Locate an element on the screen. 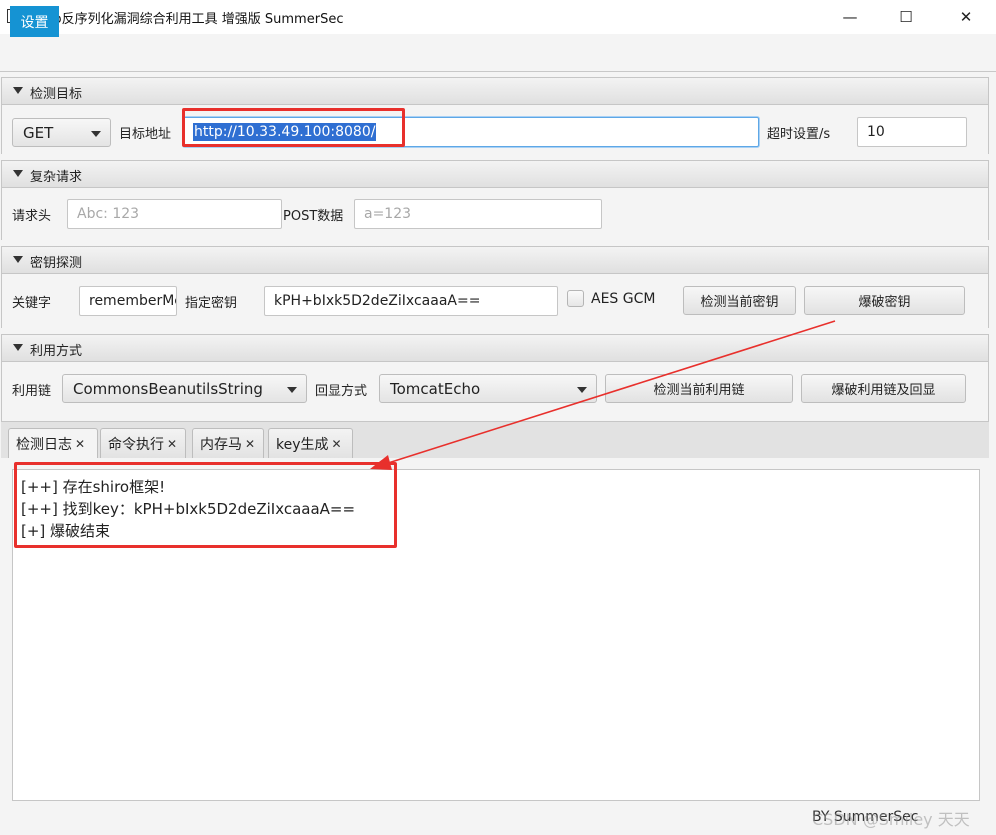  watermark: CSDN @Smiley 天天 is located at coordinates (891, 819).